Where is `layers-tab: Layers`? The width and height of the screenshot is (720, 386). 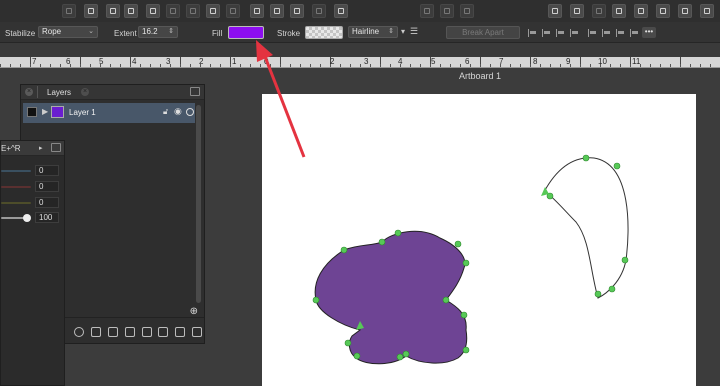 layers-tab: Layers is located at coordinates (59, 92).